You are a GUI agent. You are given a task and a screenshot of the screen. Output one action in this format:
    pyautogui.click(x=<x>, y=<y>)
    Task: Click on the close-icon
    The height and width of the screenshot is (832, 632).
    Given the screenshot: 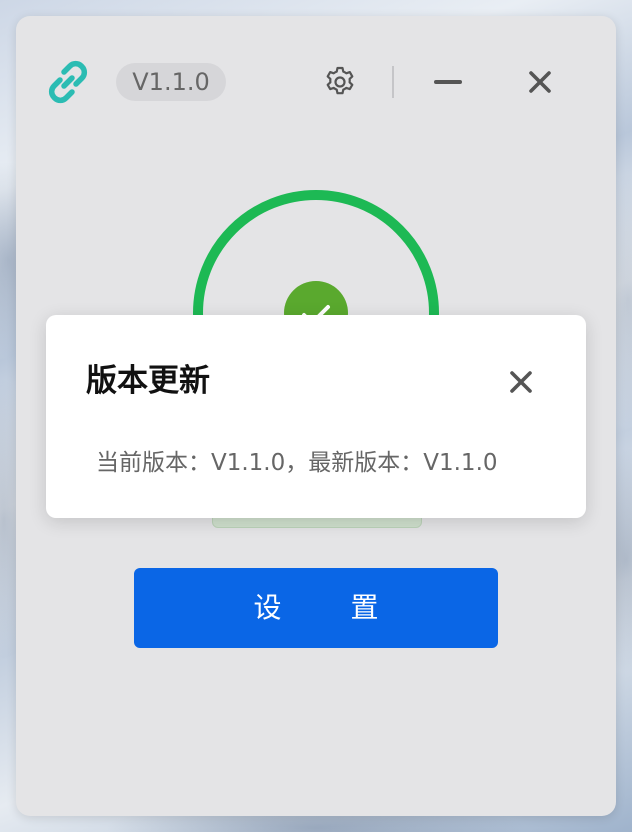 What is the action you would take?
    pyautogui.click(x=540, y=82)
    